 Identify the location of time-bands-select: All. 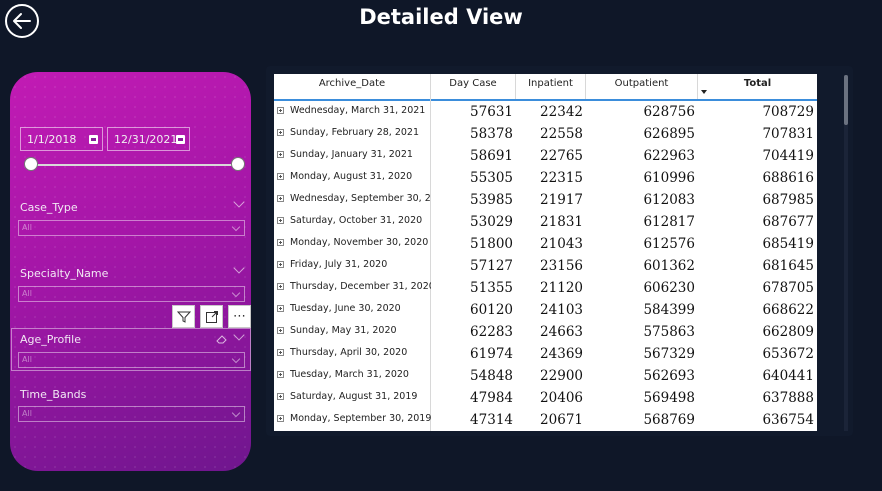
(131, 414).